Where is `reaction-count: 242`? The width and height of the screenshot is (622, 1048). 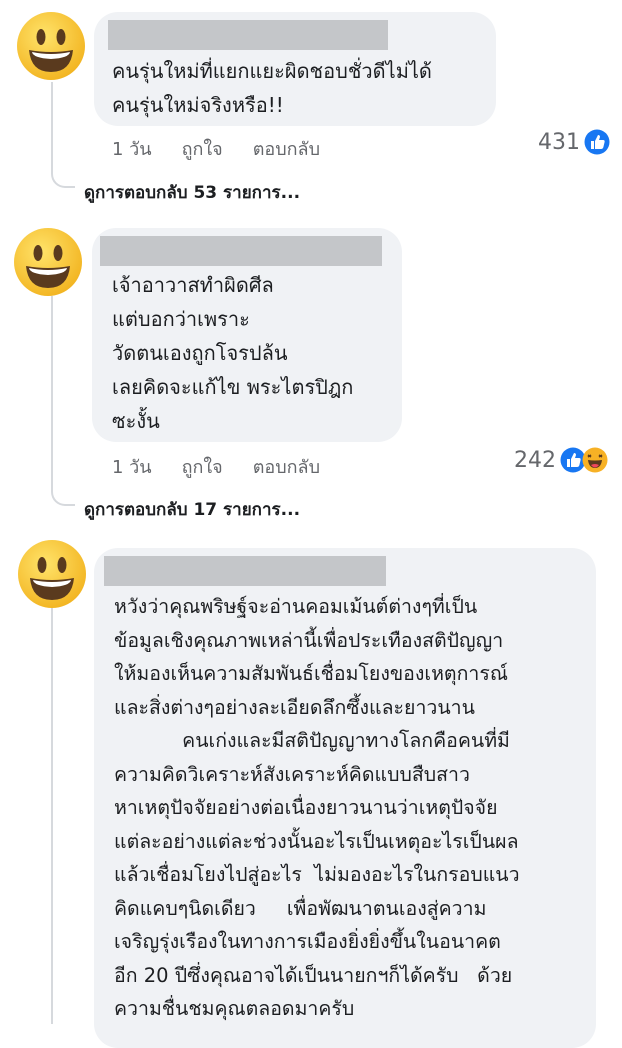
reaction-count: 242 is located at coordinates (535, 460).